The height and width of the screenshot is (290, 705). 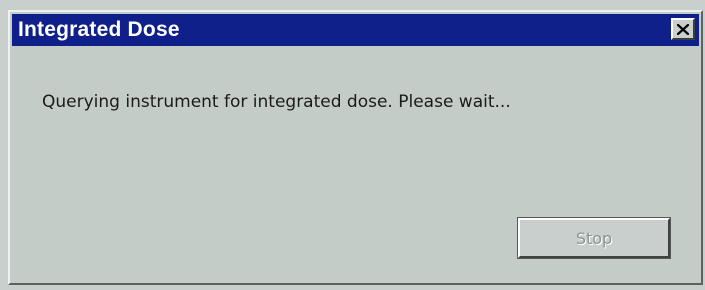 What do you see at coordinates (594, 238) in the screenshot?
I see `stop-button: Stop` at bounding box center [594, 238].